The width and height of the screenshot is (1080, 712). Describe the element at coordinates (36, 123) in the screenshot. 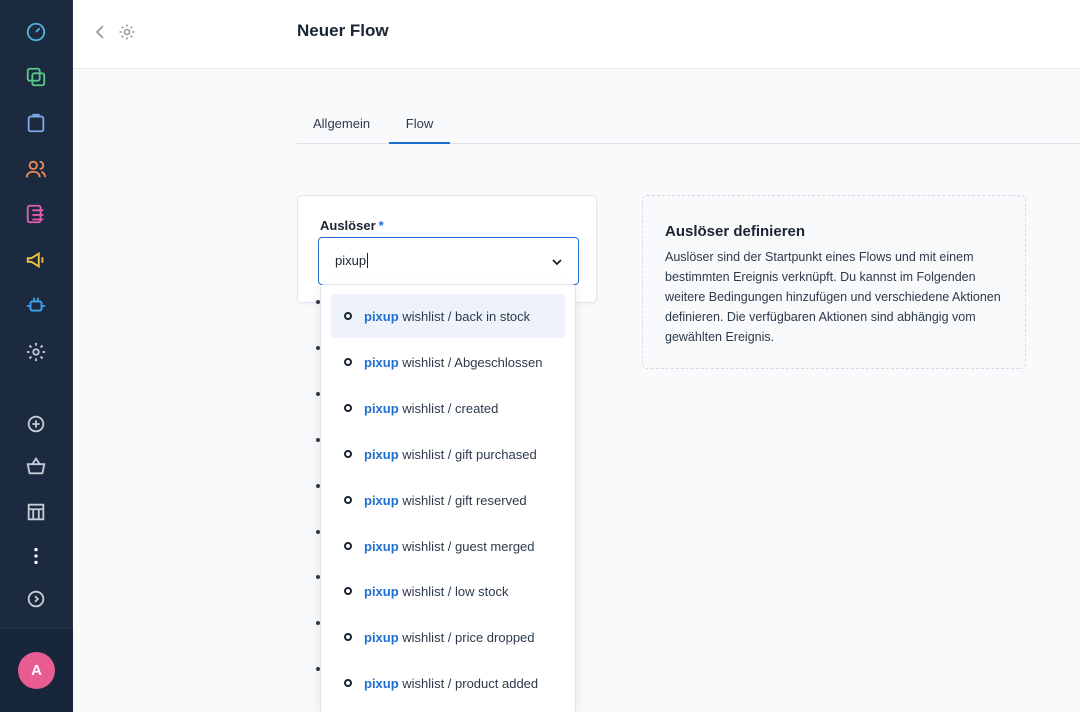

I see `orders-icon` at that location.